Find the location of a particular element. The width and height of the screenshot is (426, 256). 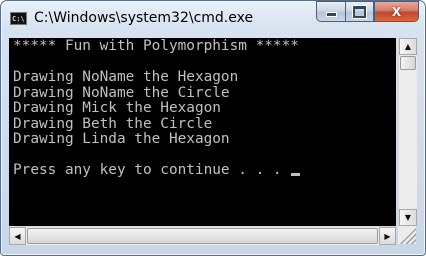

minimize-icon is located at coordinates (331, 14).